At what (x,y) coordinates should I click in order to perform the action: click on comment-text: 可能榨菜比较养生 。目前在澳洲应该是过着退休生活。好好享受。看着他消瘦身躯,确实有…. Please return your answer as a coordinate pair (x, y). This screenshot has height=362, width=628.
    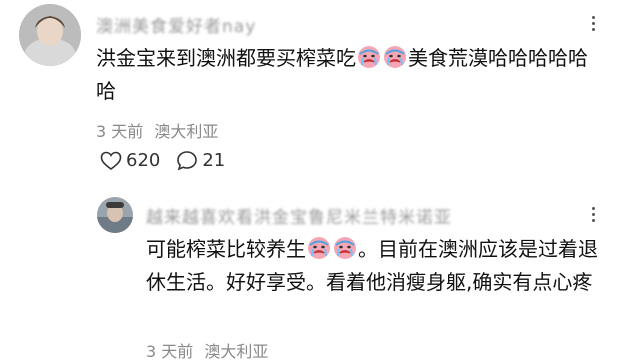
    Looking at the image, I should click on (376, 266).